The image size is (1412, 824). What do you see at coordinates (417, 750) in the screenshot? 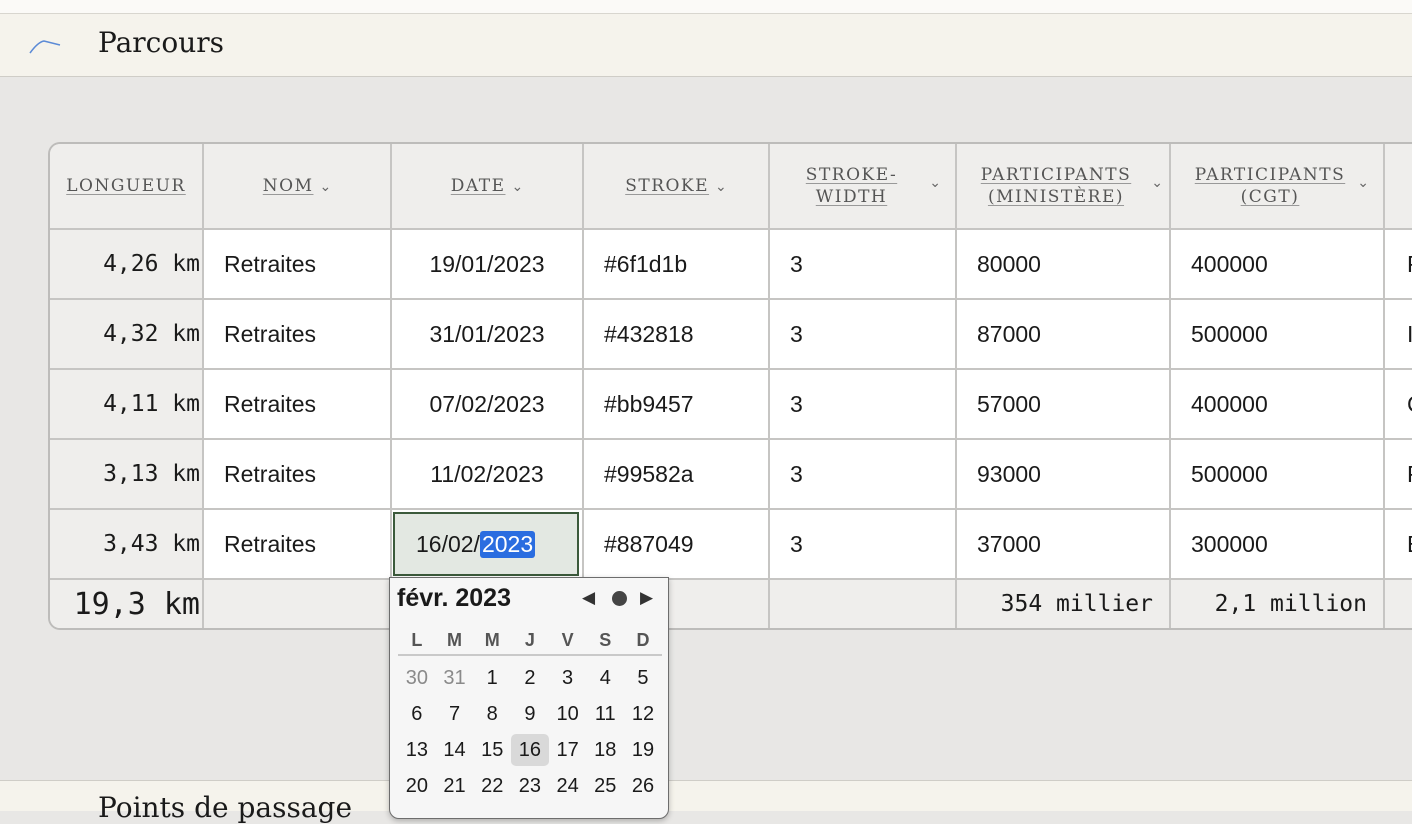
I see `calendar-day: 13` at bounding box center [417, 750].